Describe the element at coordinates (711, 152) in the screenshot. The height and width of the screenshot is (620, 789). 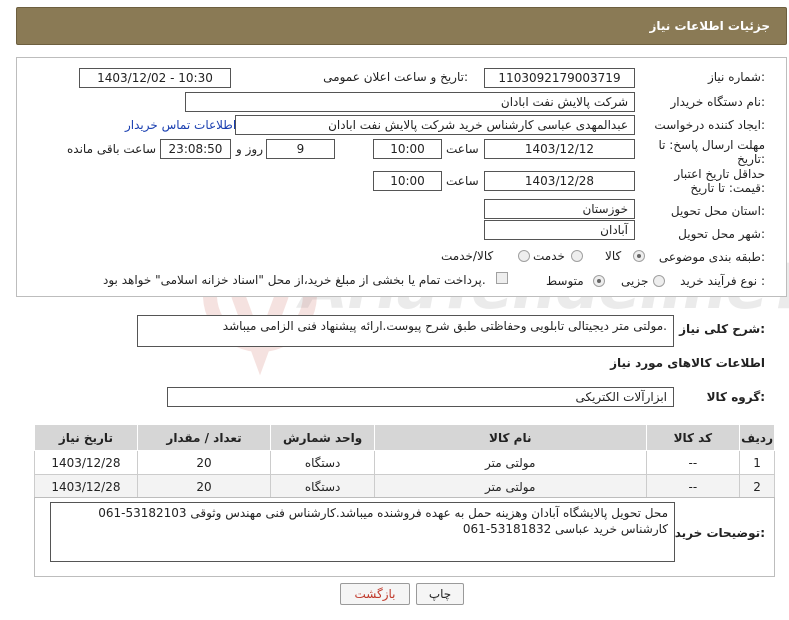
I see `deadline-label: مهلت ارسال پاسخ: تا تاریخ:` at that location.